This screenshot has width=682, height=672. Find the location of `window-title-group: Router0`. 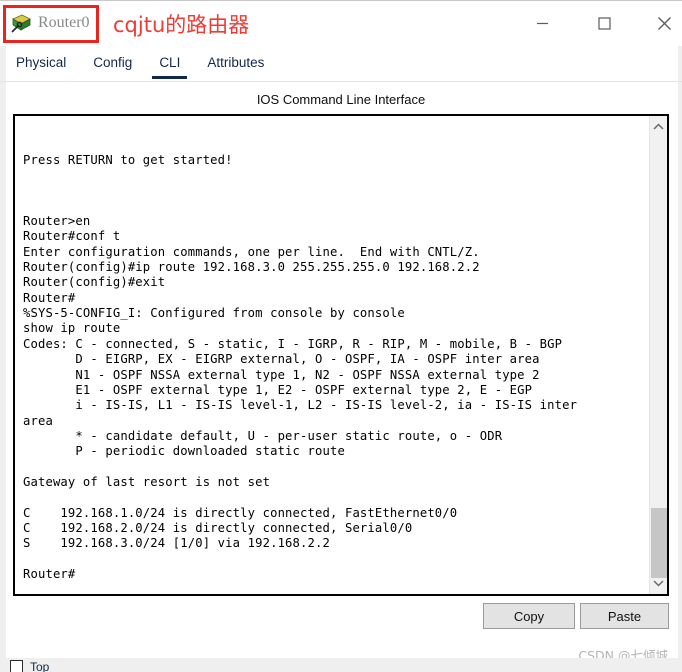

window-title-group: Router0 is located at coordinates (50, 23).